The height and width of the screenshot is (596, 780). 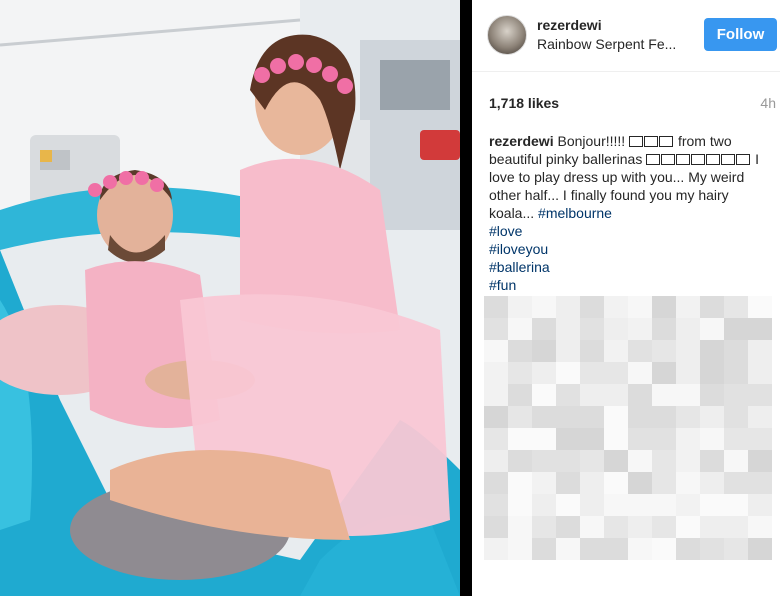 What do you see at coordinates (524, 103) in the screenshot?
I see `likes-count: 1,718 likes` at bounding box center [524, 103].